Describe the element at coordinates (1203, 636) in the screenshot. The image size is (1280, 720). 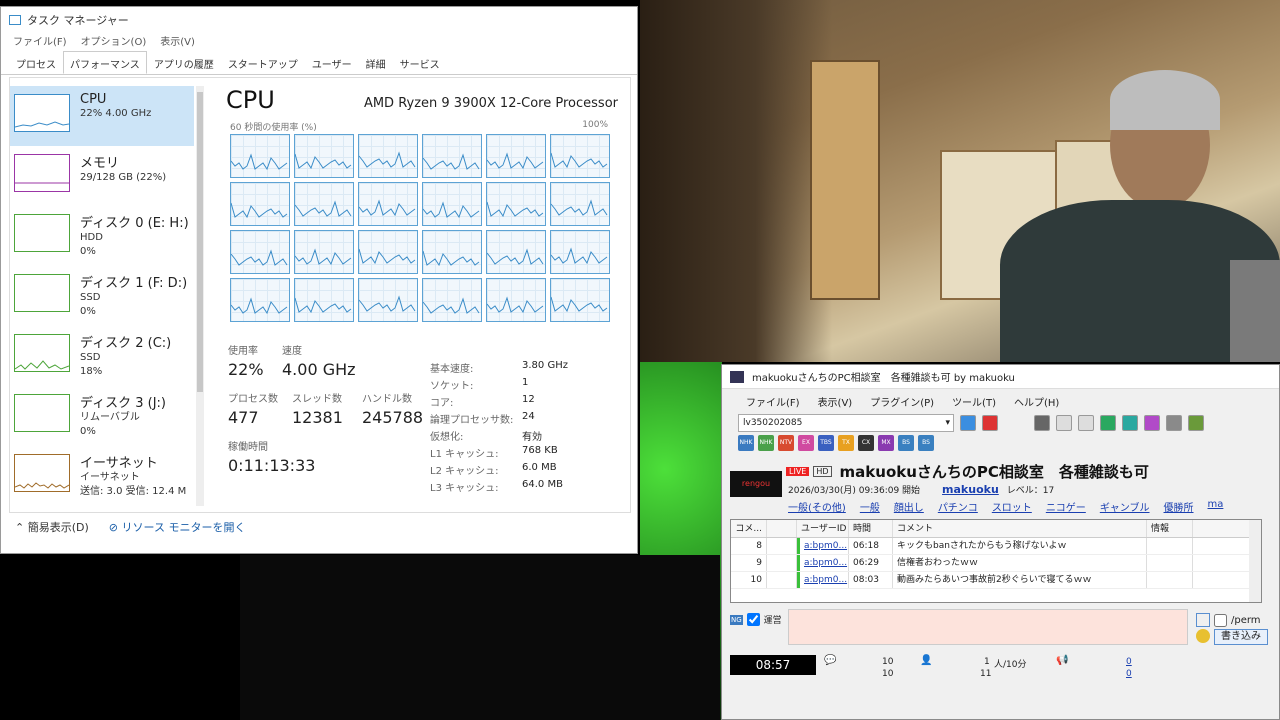
I see `smile-icon` at that location.